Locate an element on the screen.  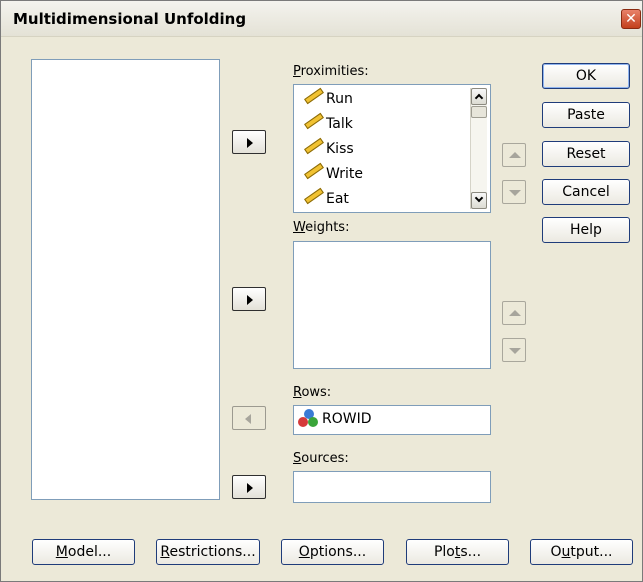
window-title: Multidimensional Unfolding is located at coordinates (130, 19).